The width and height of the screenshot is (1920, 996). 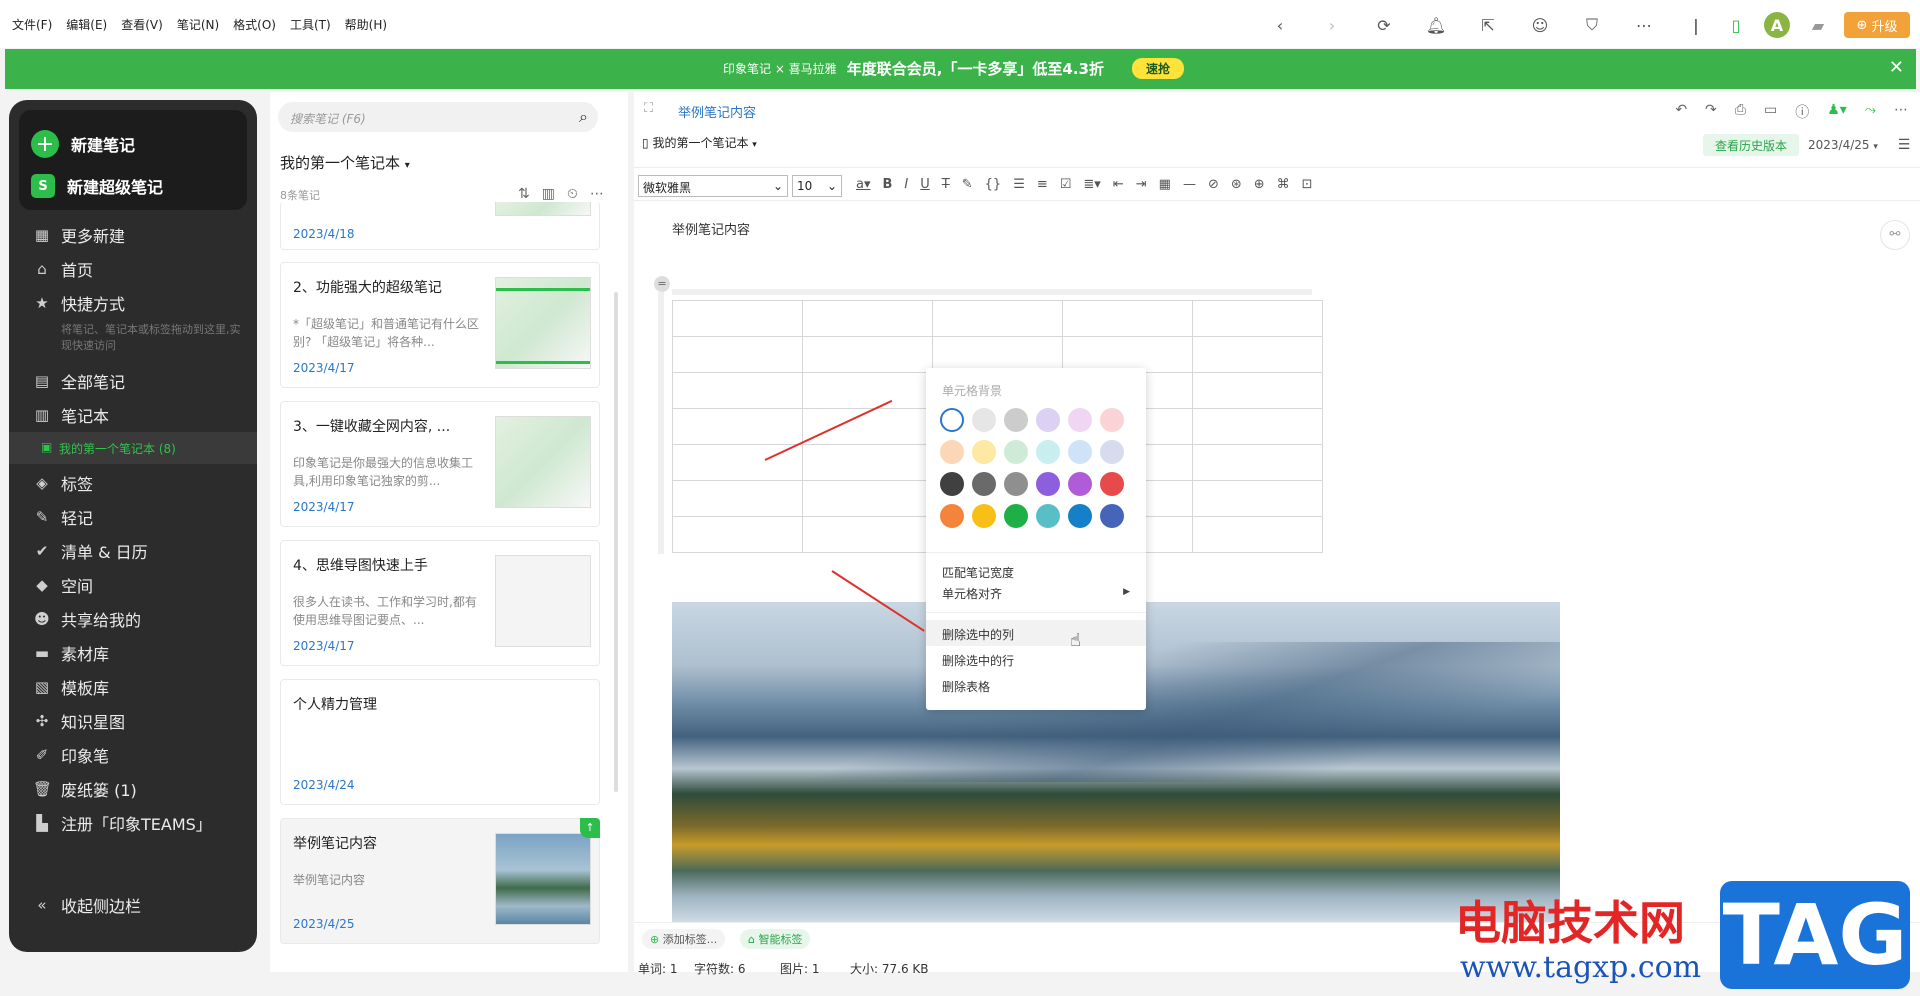 I want to click on smart-tag-button: ⌂ 智能标签, so click(x=775, y=939).